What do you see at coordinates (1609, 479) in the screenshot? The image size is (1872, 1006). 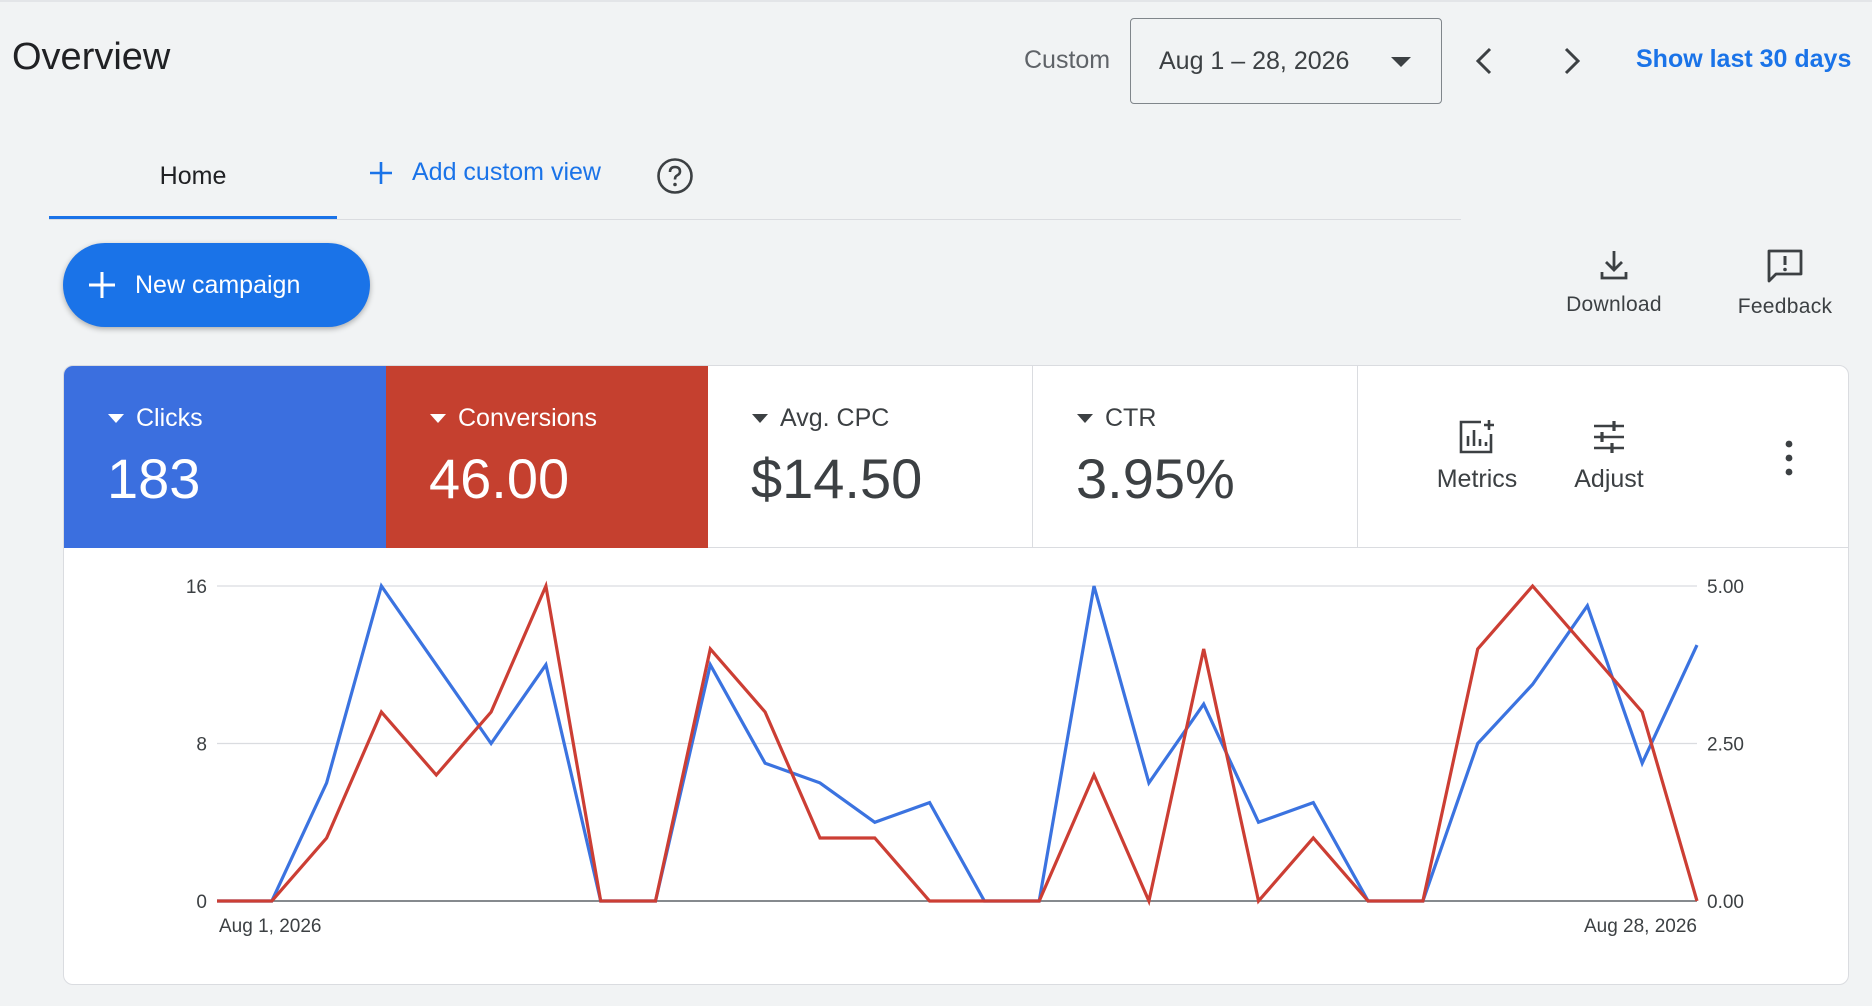 I see `adjust-label: Adjust` at bounding box center [1609, 479].